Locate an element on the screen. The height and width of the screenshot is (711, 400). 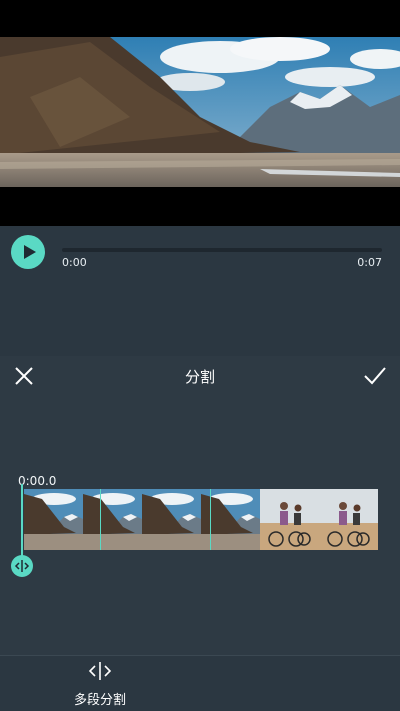
timeline-frames-cyclists is located at coordinates (319, 519).